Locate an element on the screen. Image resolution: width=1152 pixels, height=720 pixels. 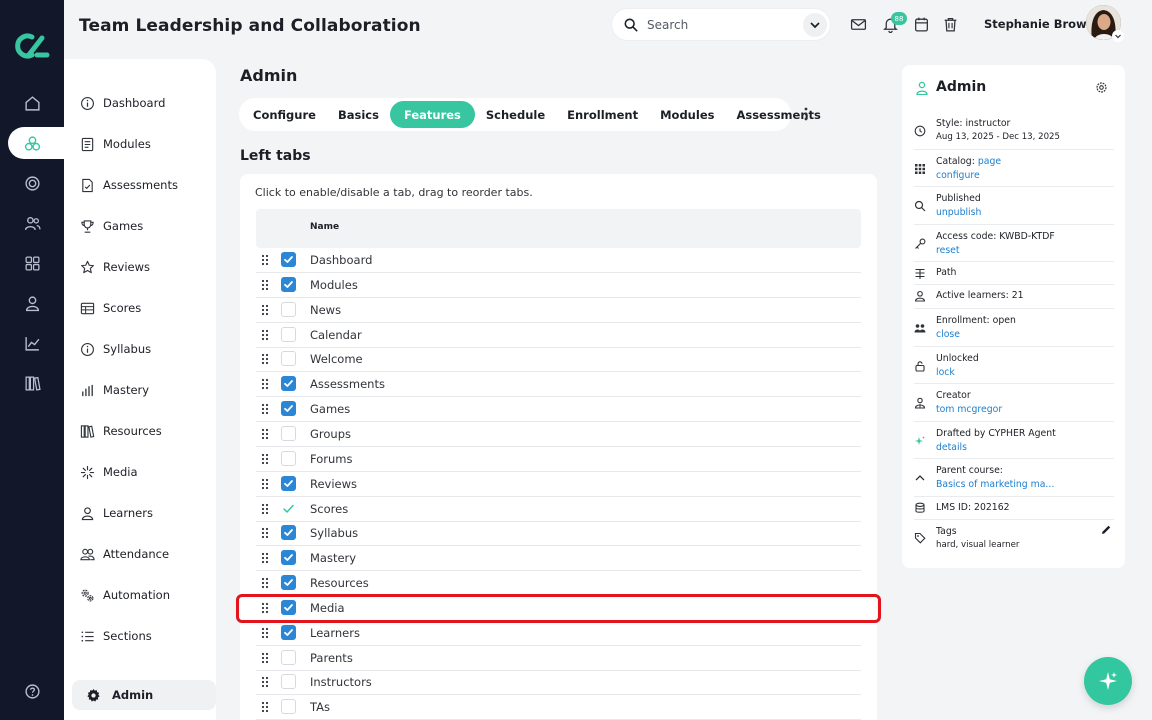
tab-enrollment: Enrollment is located at coordinates (602, 114).